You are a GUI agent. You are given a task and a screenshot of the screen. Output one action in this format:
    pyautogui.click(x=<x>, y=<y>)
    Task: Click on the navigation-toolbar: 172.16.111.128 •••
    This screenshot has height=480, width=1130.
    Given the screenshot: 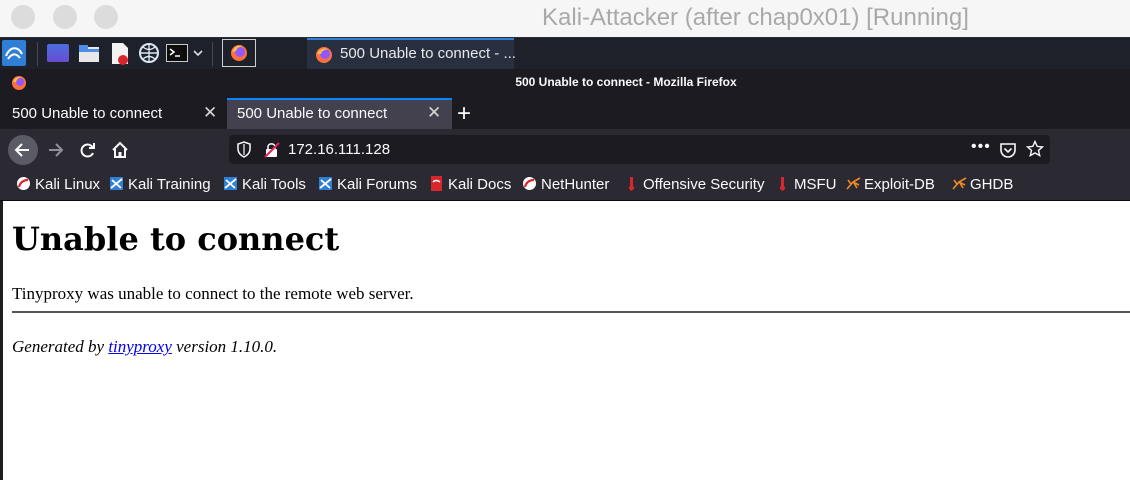 What is the action you would take?
    pyautogui.click(x=565, y=149)
    